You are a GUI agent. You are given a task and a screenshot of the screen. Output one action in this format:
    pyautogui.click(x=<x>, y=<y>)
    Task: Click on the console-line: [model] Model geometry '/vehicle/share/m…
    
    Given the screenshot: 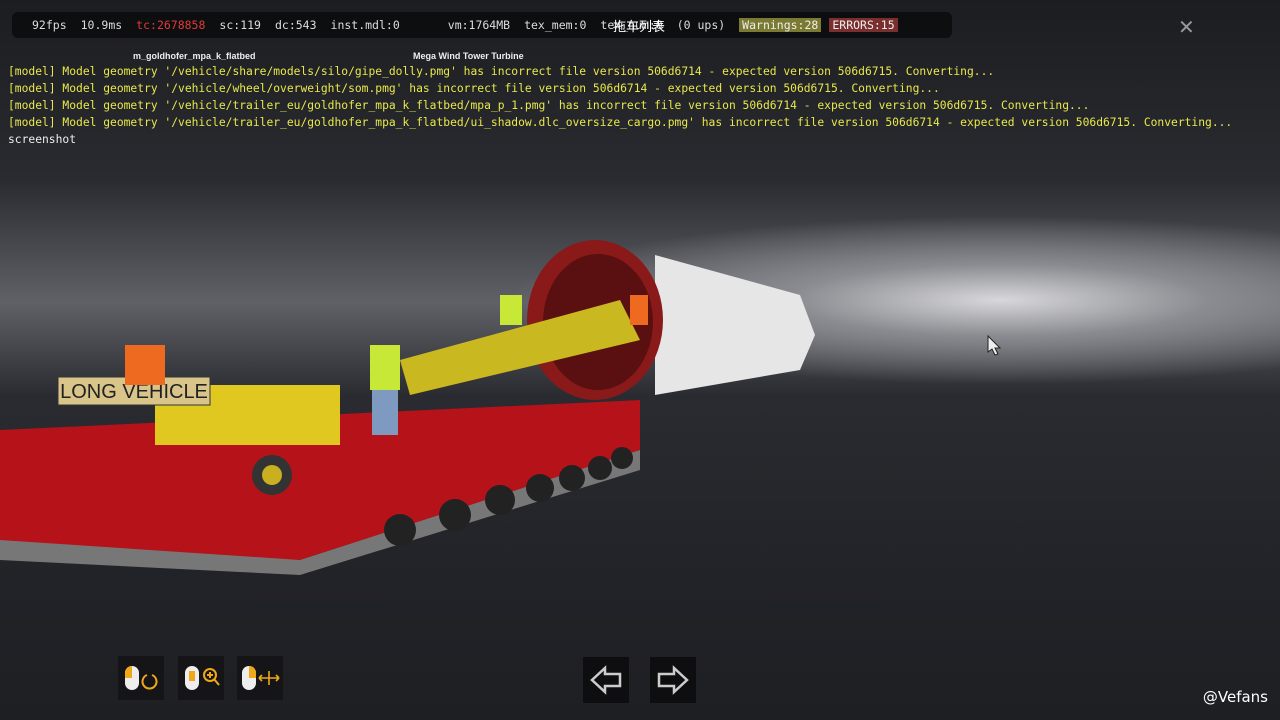 What is the action you would take?
    pyautogui.click(x=501, y=71)
    